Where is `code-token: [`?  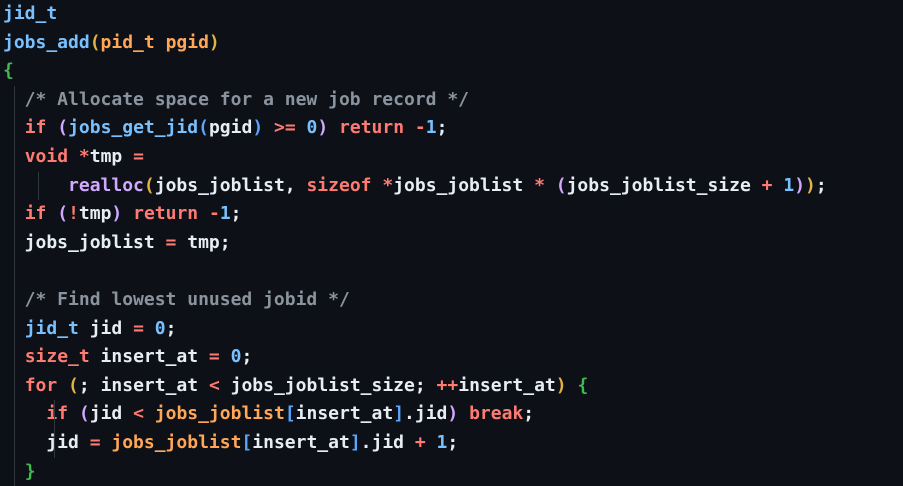
code-token: [ is located at coordinates (246, 442).